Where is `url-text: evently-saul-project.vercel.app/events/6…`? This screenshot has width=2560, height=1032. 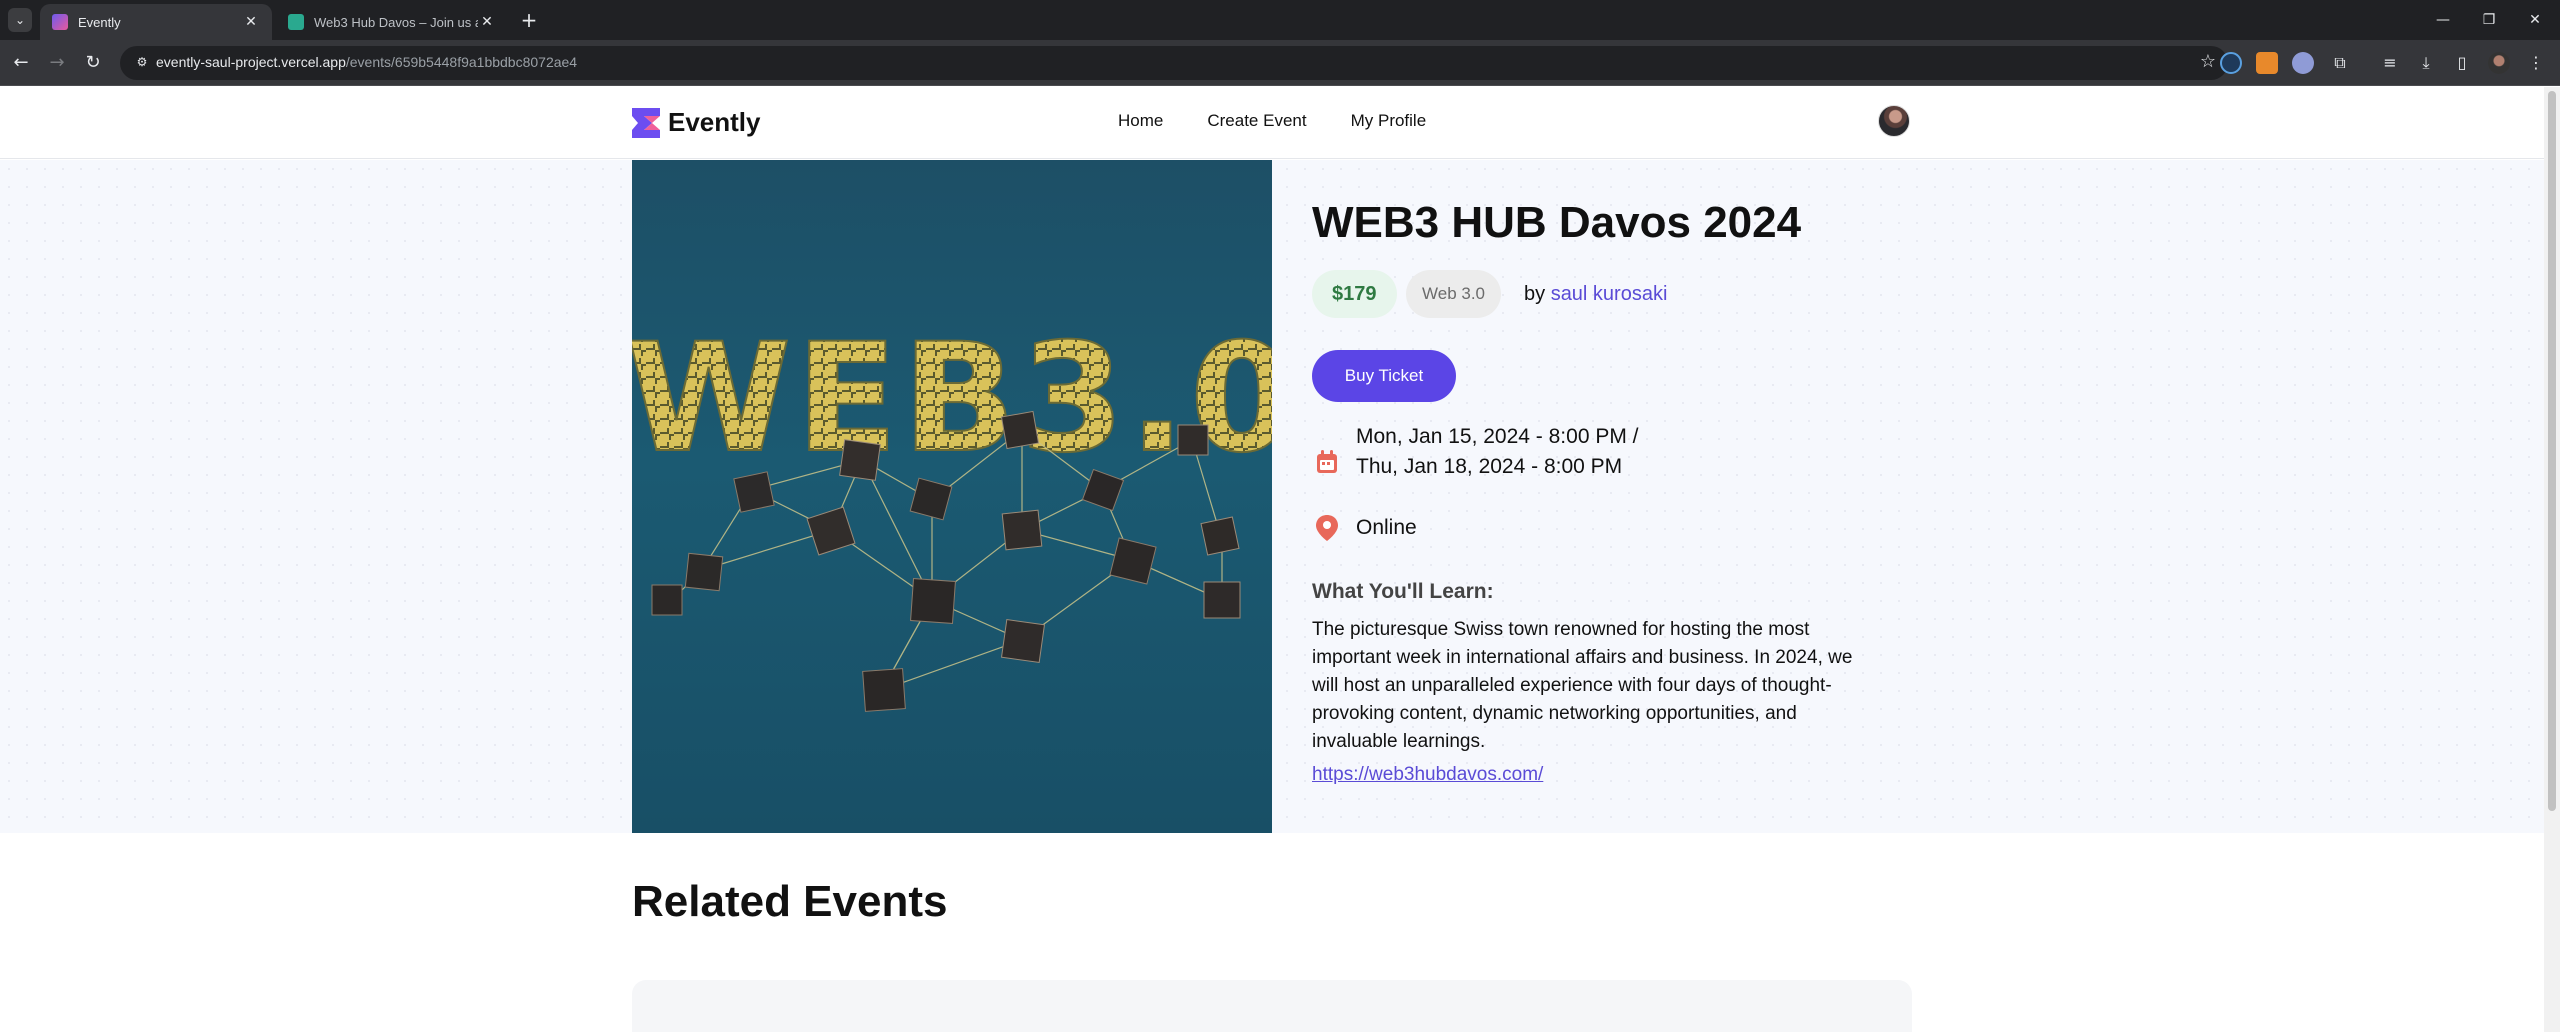 url-text: evently-saul-project.vercel.app/events/6… is located at coordinates (366, 62).